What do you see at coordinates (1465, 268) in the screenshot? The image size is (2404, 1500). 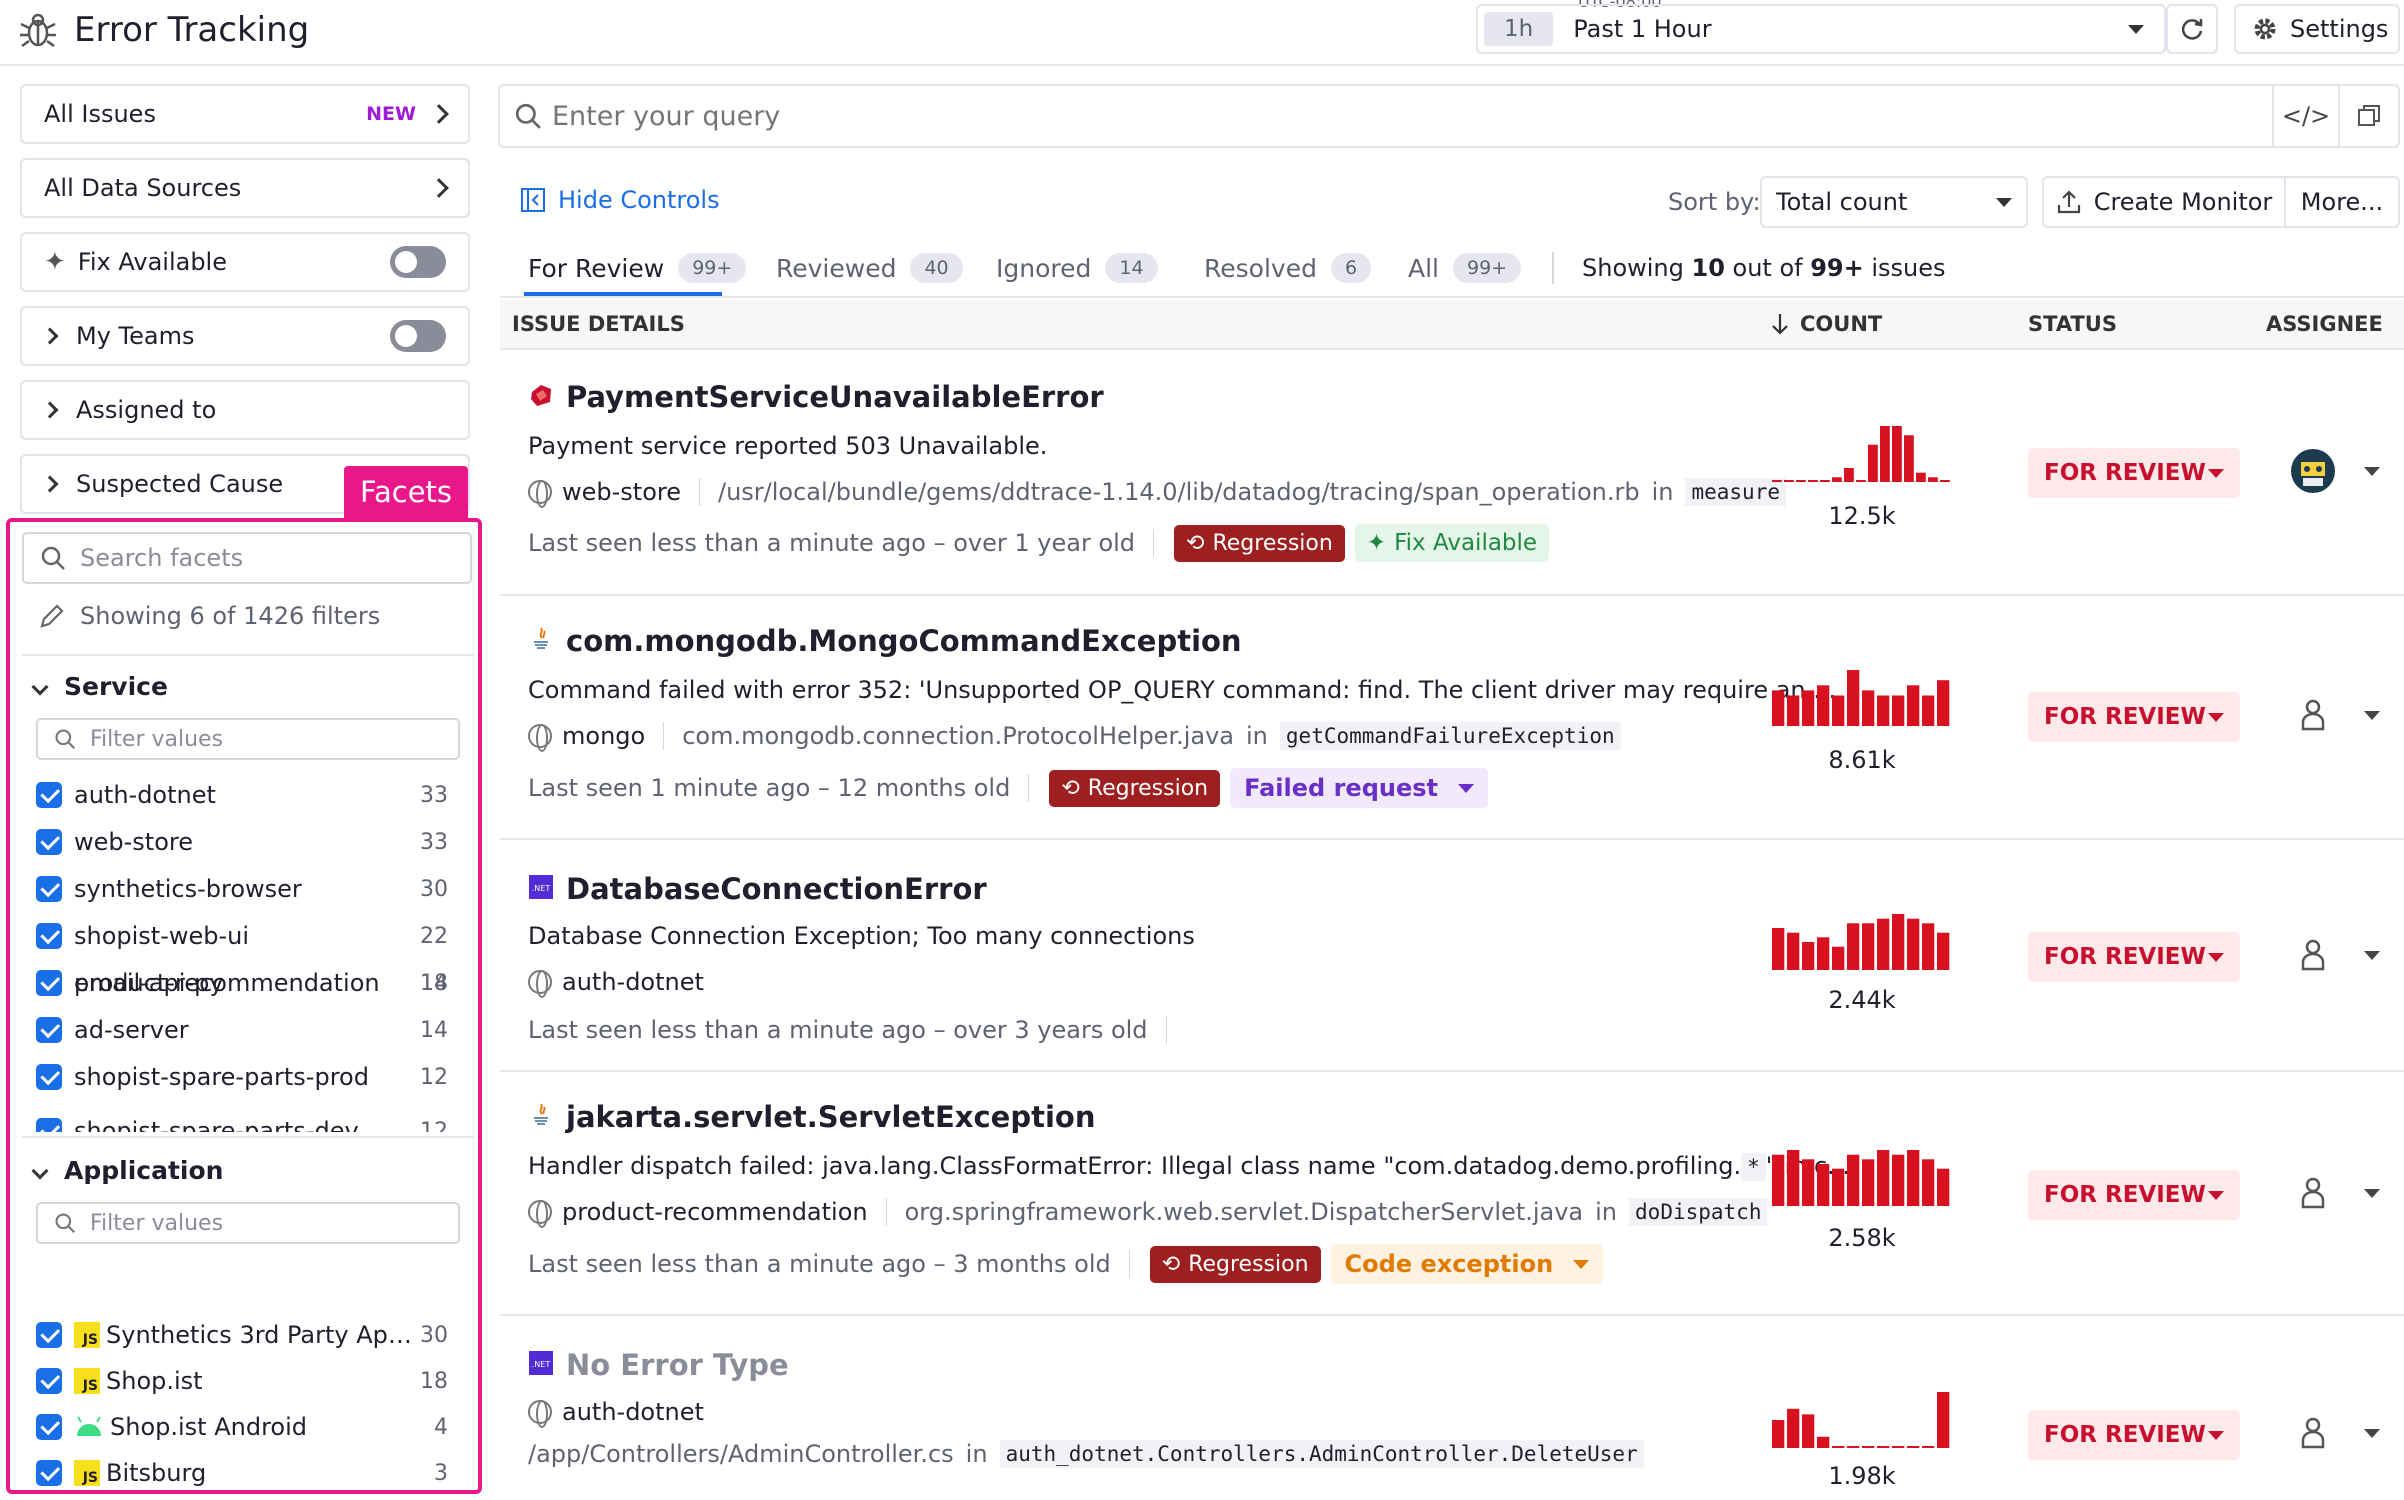 I see `tab-all: All 99+` at bounding box center [1465, 268].